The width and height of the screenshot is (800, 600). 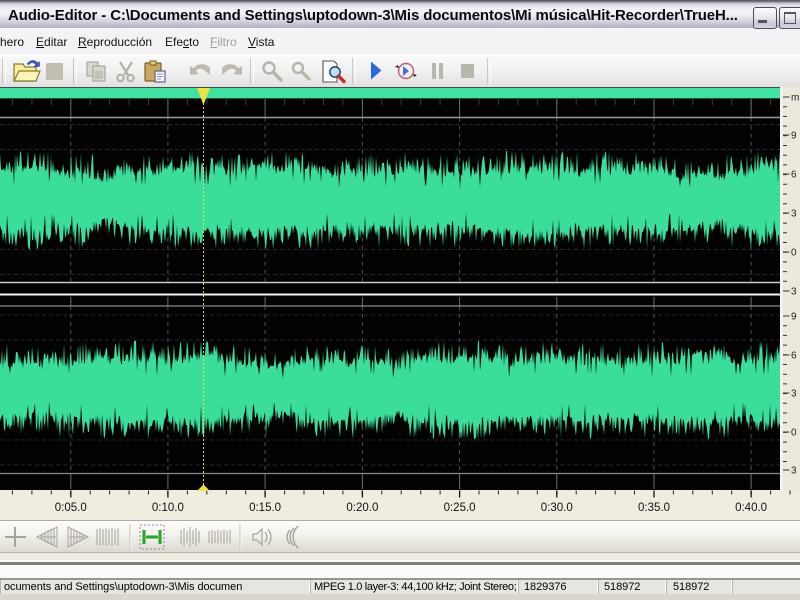 What do you see at coordinates (460, 508) in the screenshot?
I see `svg-text: 0:25.0` at bounding box center [460, 508].